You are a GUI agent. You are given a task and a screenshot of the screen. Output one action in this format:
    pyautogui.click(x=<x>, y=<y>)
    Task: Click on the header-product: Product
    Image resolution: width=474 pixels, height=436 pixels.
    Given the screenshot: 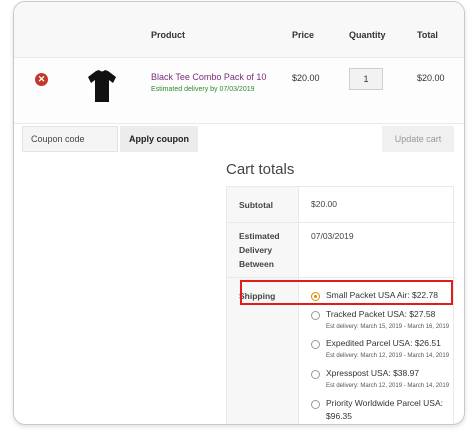 What is the action you would take?
    pyautogui.click(x=168, y=35)
    